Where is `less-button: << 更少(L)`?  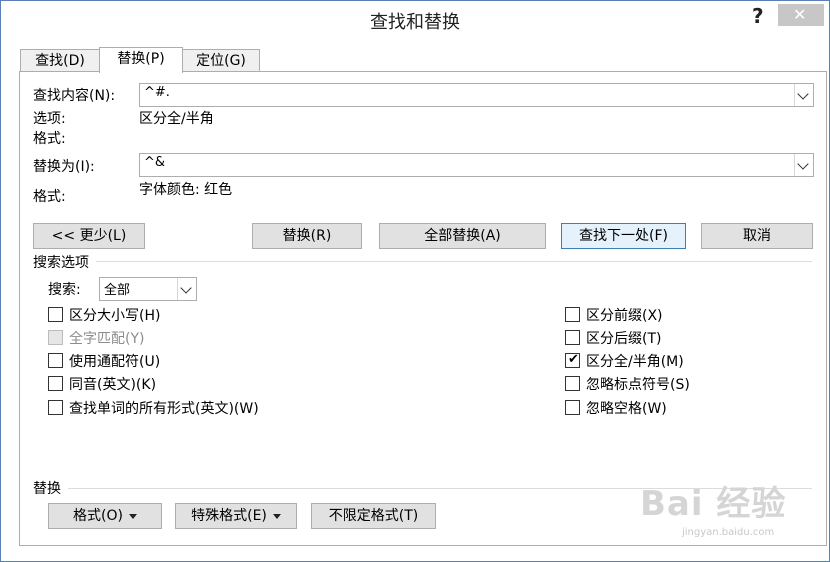
less-button: << 更少(L) is located at coordinates (89, 236).